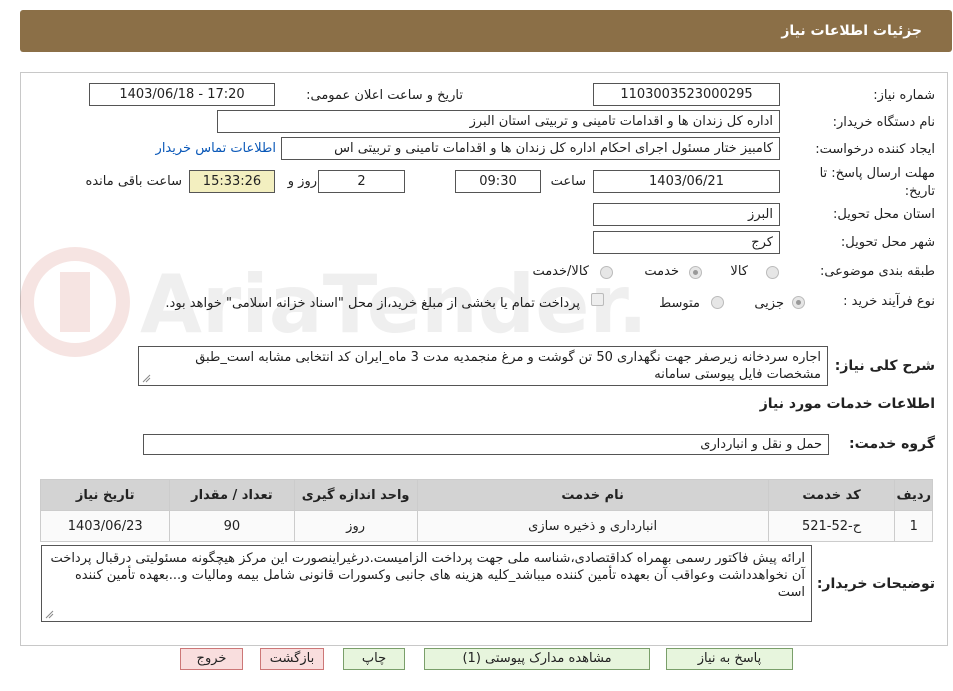 The height and width of the screenshot is (691, 953). What do you see at coordinates (606, 272) in the screenshot?
I see `category-radio-both` at bounding box center [606, 272].